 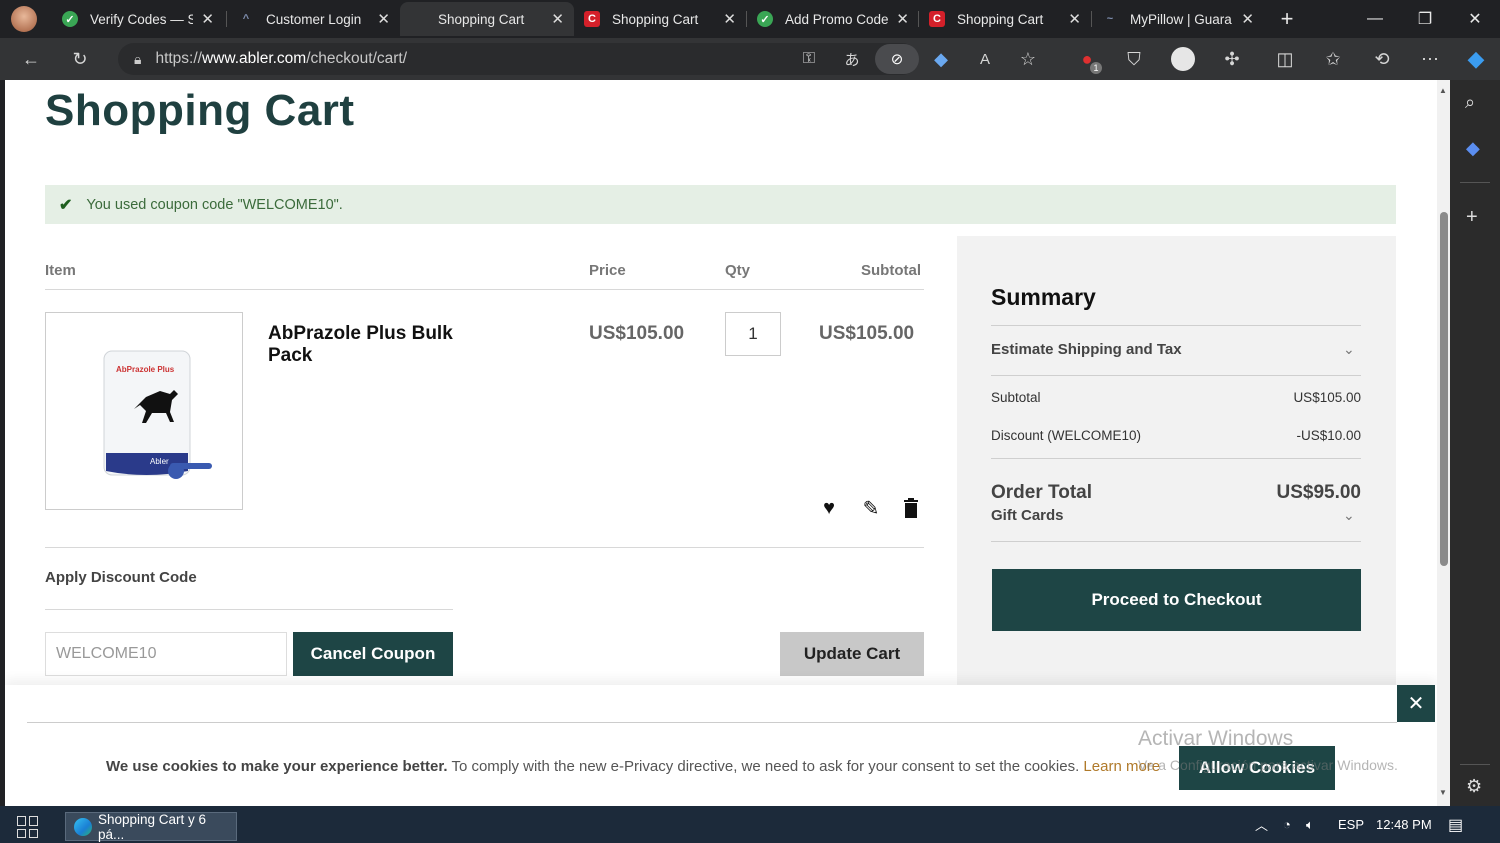 I want to click on coupon-message-text: You used coupon code "WELCOME10"., so click(x=214, y=204).